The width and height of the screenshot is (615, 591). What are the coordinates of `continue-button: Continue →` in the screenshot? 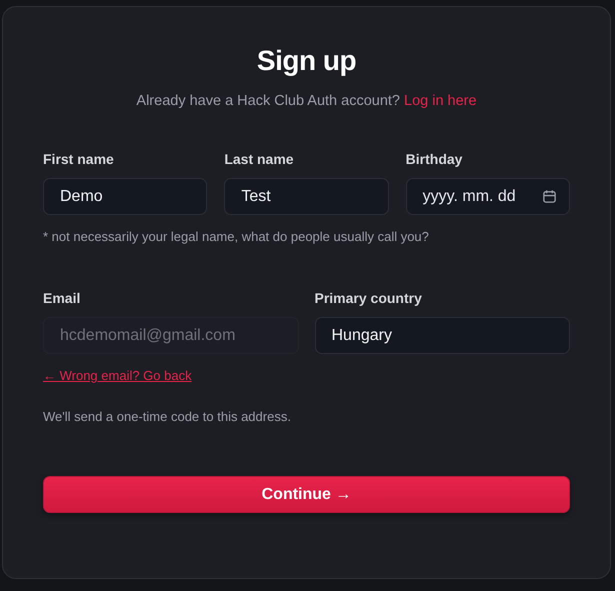 It's located at (306, 494).